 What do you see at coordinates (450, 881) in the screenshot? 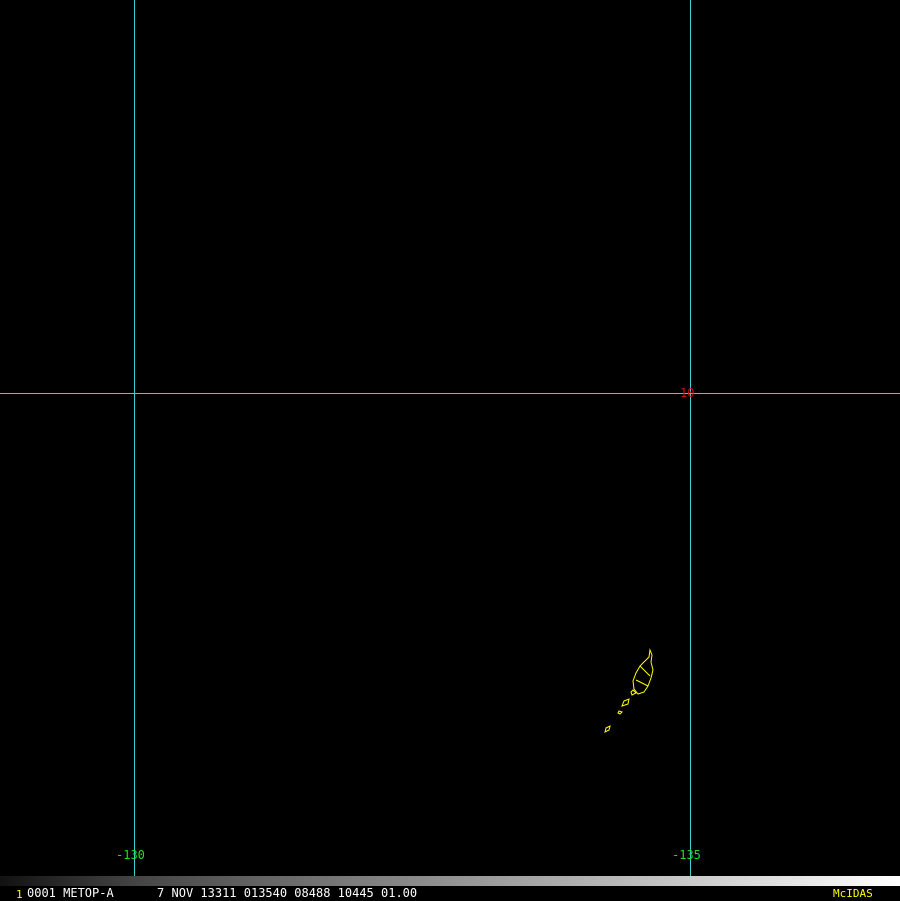
I see `gray-scale-bar` at bounding box center [450, 881].